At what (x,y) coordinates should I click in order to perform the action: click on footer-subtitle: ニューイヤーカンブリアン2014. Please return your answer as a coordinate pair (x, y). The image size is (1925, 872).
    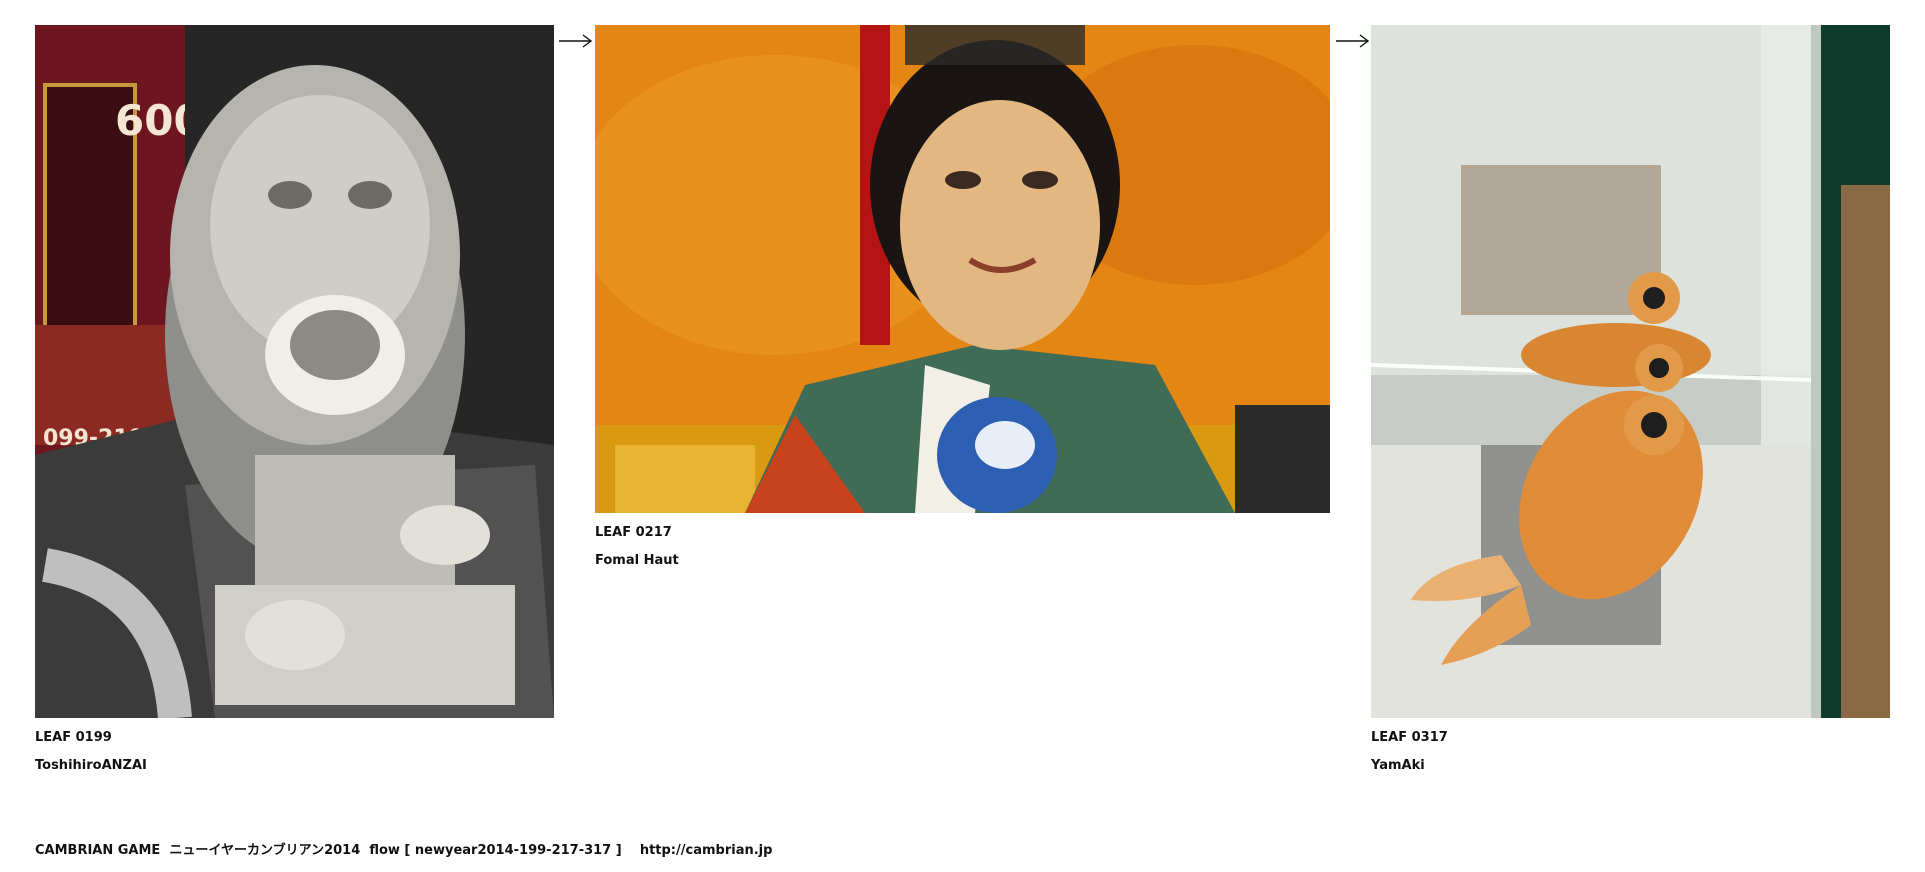
    Looking at the image, I should click on (265, 850).